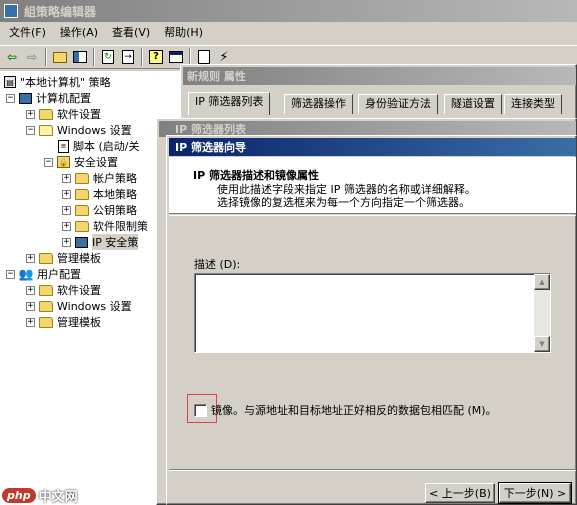 The image size is (577, 505). Describe the element at coordinates (115, 242) in the screenshot. I see `tree-label-selected: IP 安全策` at that location.